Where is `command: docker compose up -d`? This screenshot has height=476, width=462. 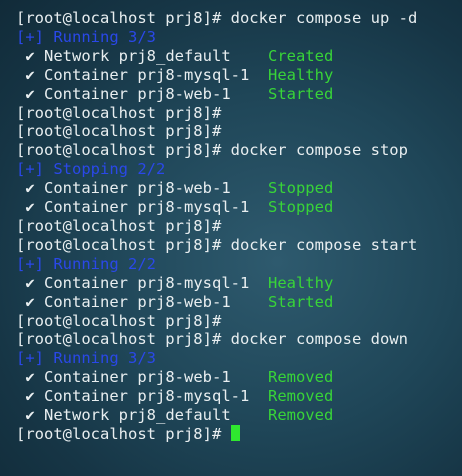
command: docker compose up -d is located at coordinates (319, 18).